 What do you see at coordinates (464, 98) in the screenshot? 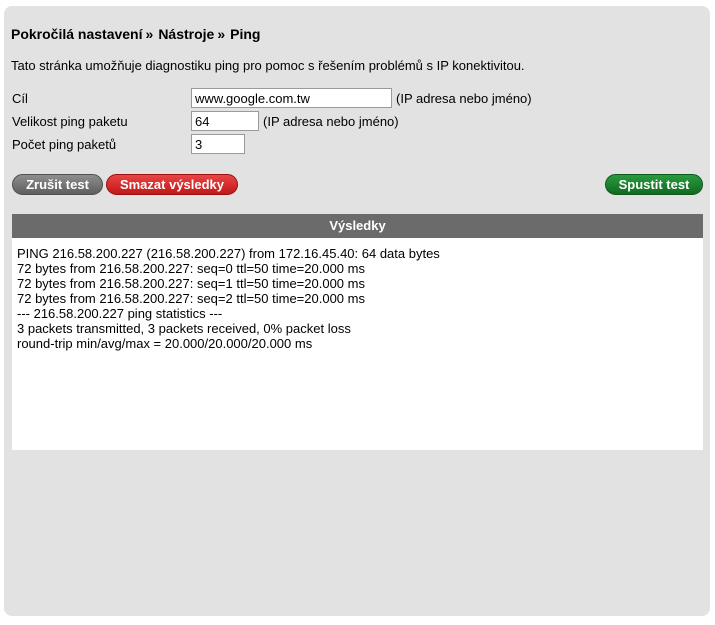
I see `target-hint: (IP adresa nebo jméno)` at bounding box center [464, 98].